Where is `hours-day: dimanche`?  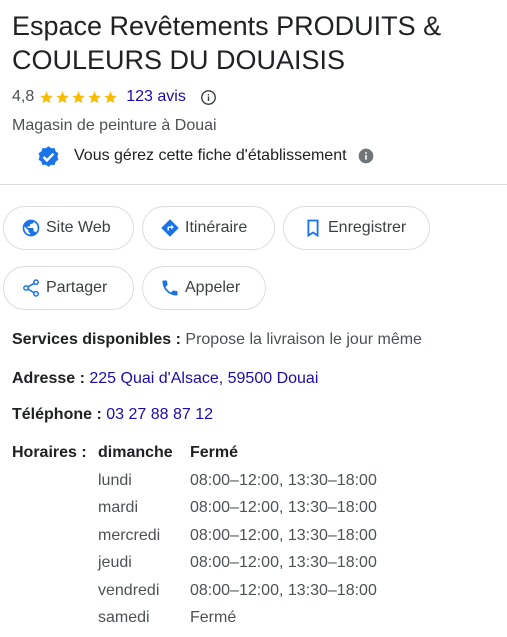
hours-day: dimanche is located at coordinates (135, 452).